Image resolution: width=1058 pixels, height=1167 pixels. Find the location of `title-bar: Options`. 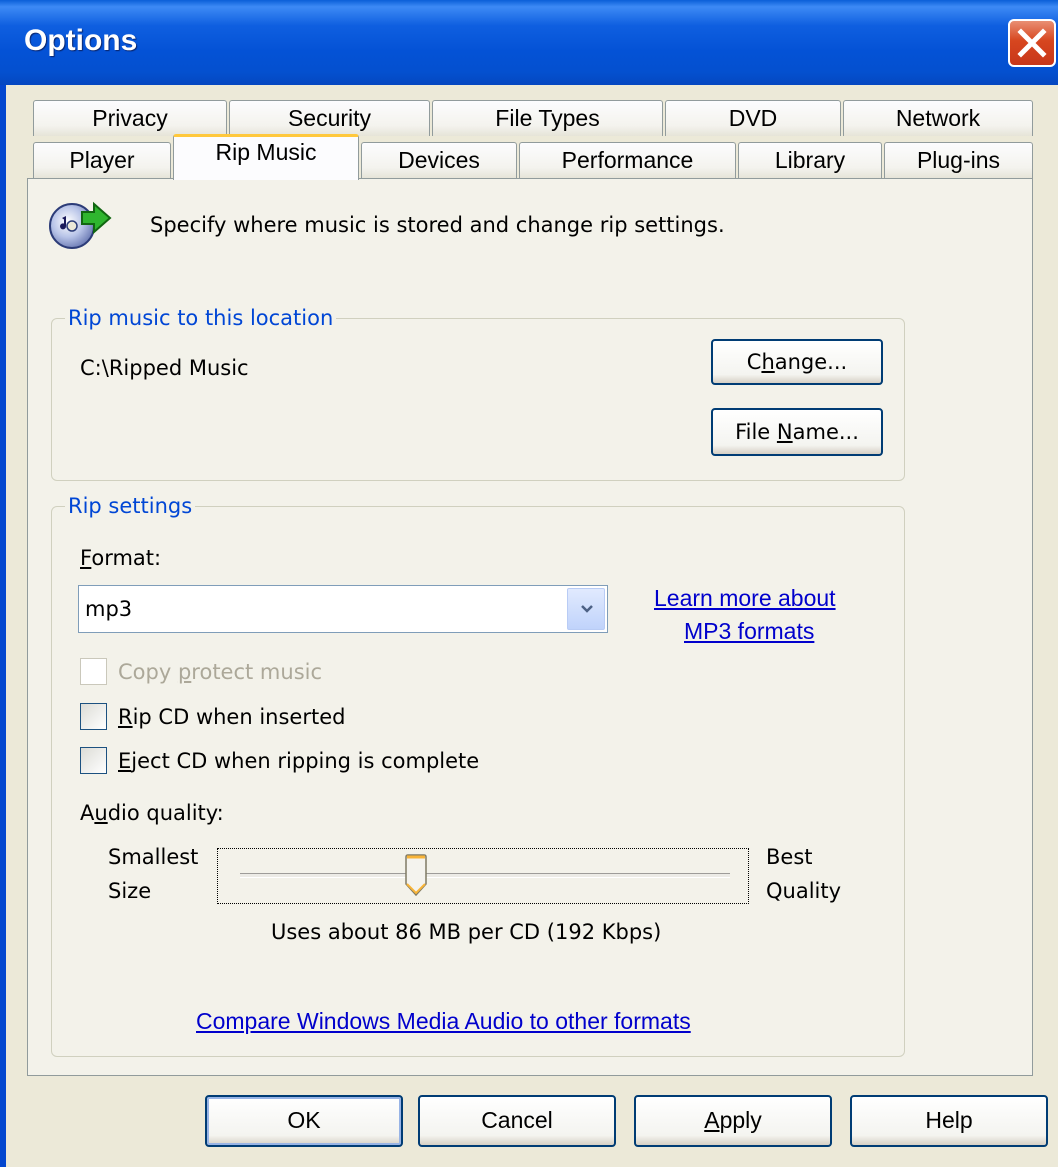

title-bar: Options is located at coordinates (529, 42).